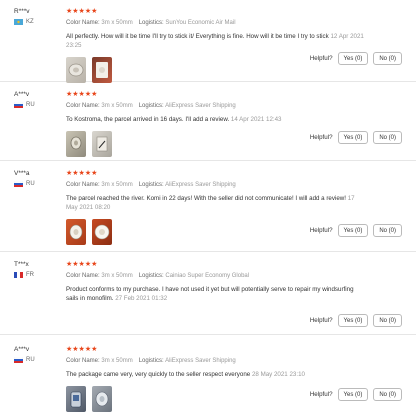 This screenshot has width=416, height=416. Describe the element at coordinates (30, 275) in the screenshot. I see `country-code: FR` at that location.